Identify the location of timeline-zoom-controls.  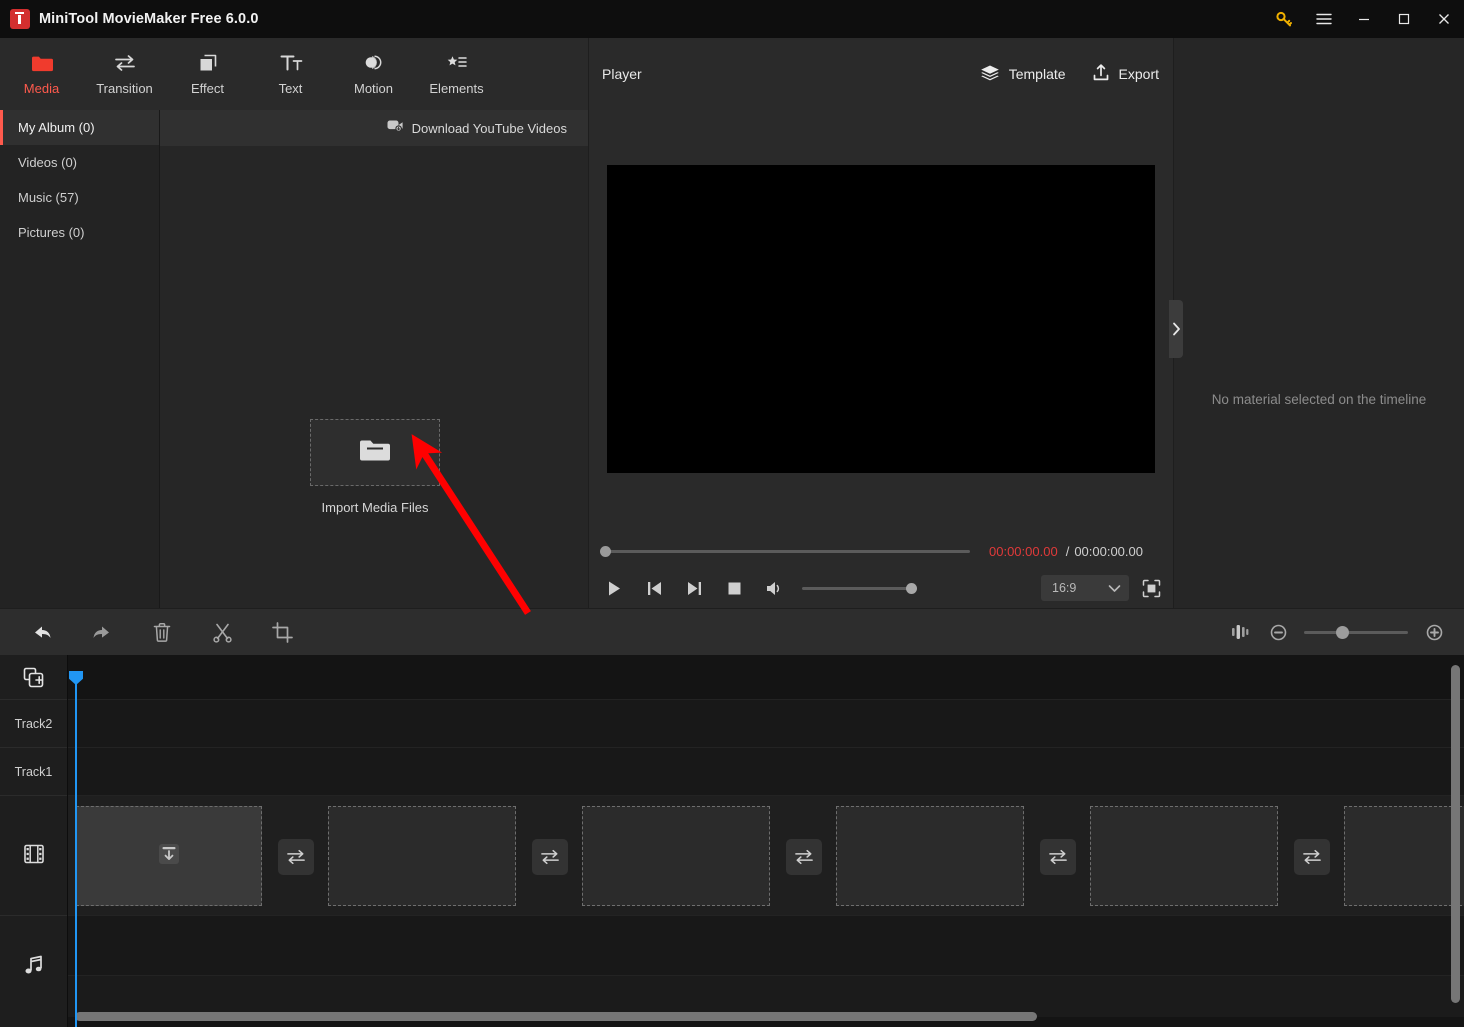
(1334, 632).